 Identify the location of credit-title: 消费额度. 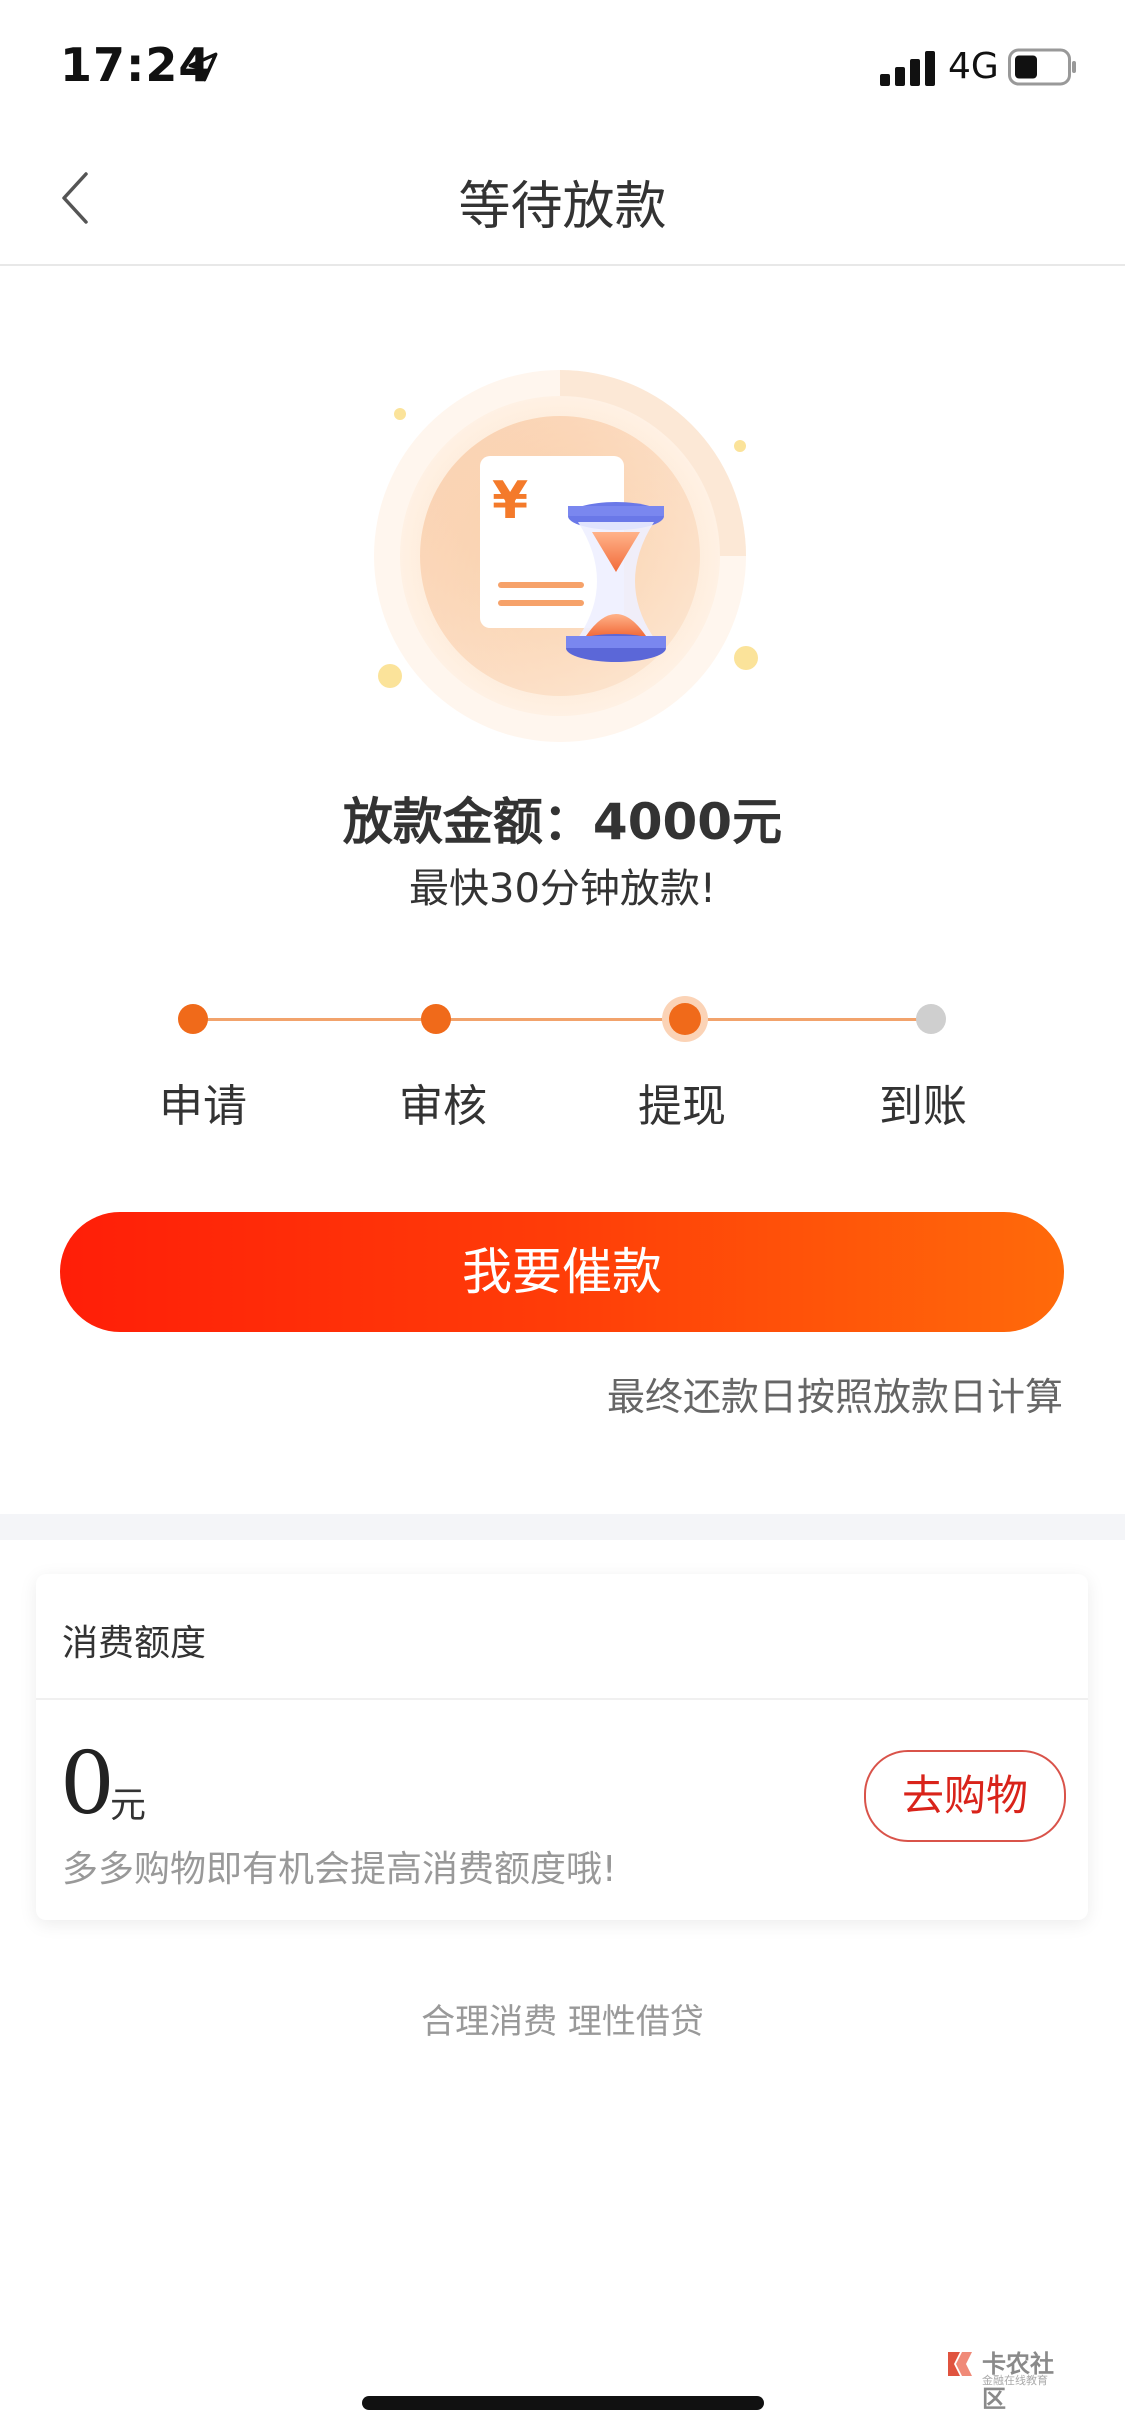
(134, 1643).